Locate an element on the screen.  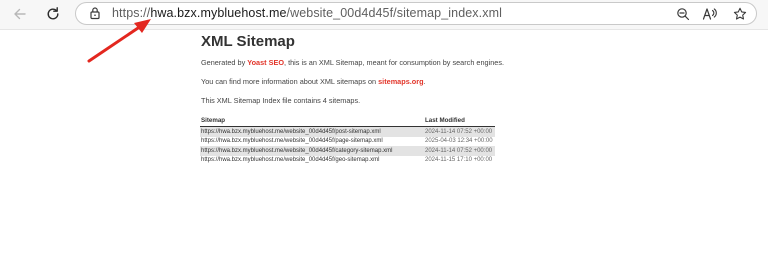
url-path: /website_00d4d45f/sitemap_index.xml is located at coordinates (394, 13).